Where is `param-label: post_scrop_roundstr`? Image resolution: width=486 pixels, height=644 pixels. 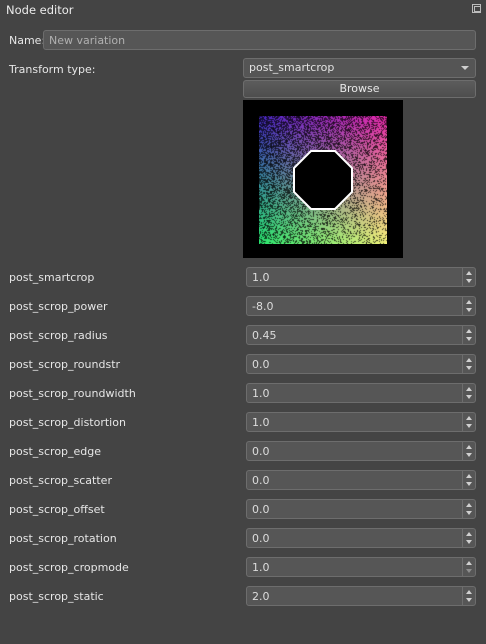
param-label: post_scrop_roundstr is located at coordinates (65, 364).